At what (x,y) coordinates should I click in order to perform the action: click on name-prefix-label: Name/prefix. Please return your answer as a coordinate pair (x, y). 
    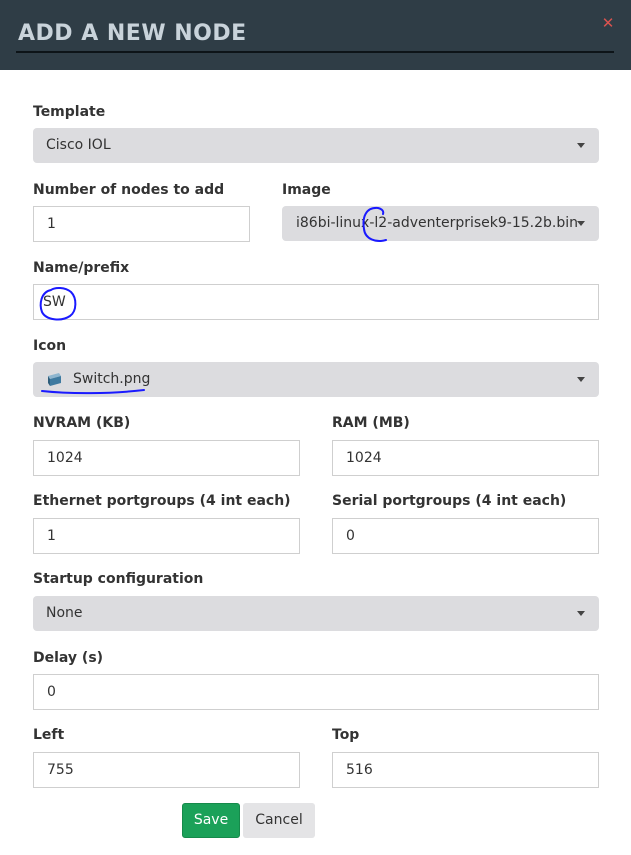
    Looking at the image, I should click on (81, 268).